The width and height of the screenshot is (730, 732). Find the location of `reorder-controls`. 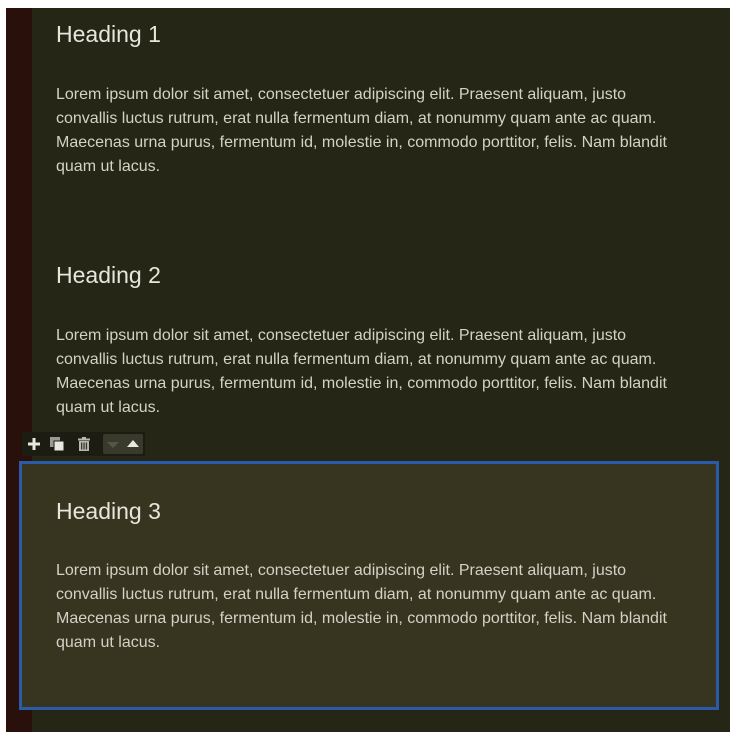

reorder-controls is located at coordinates (123, 444).